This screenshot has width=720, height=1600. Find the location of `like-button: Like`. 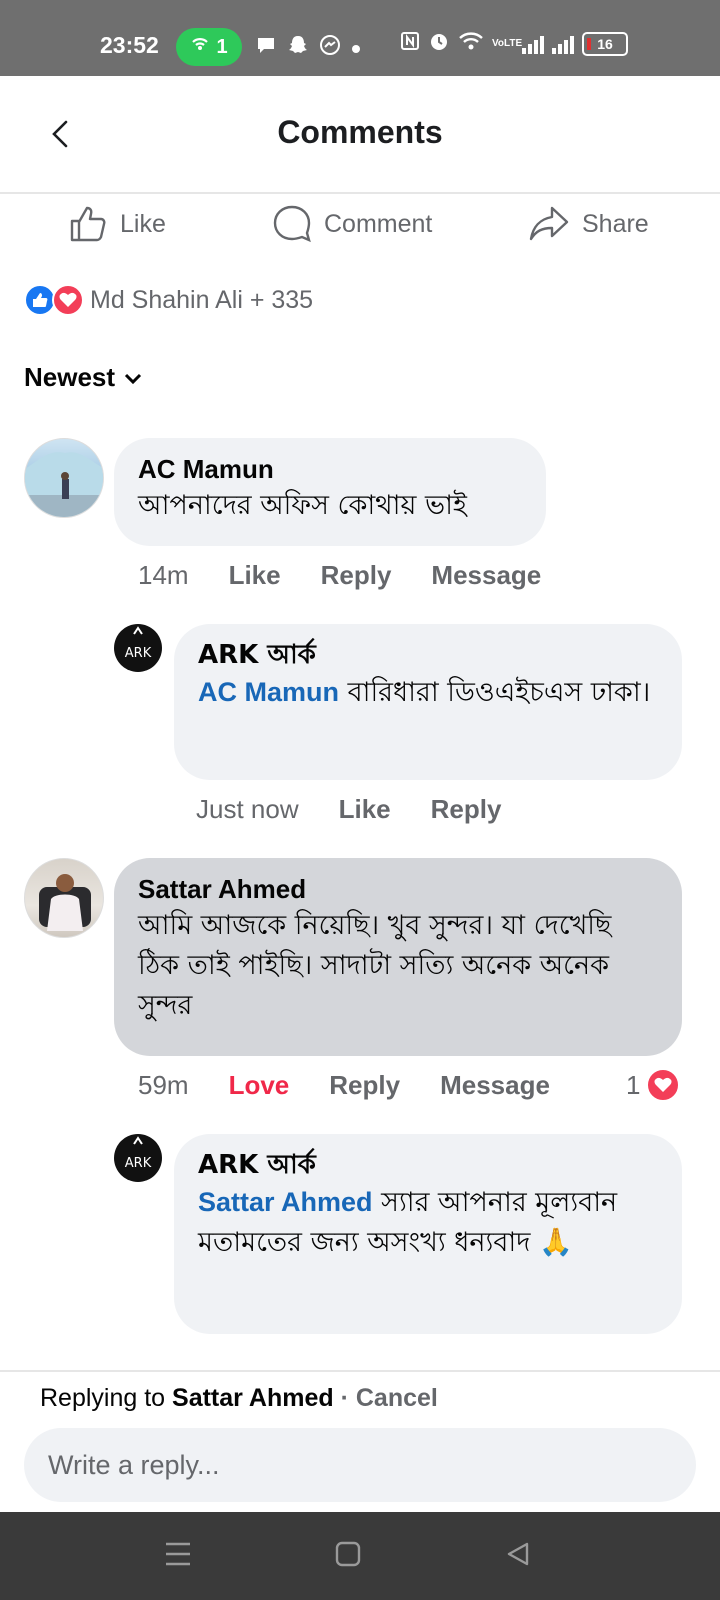

like-button: Like is located at coordinates (117, 224).